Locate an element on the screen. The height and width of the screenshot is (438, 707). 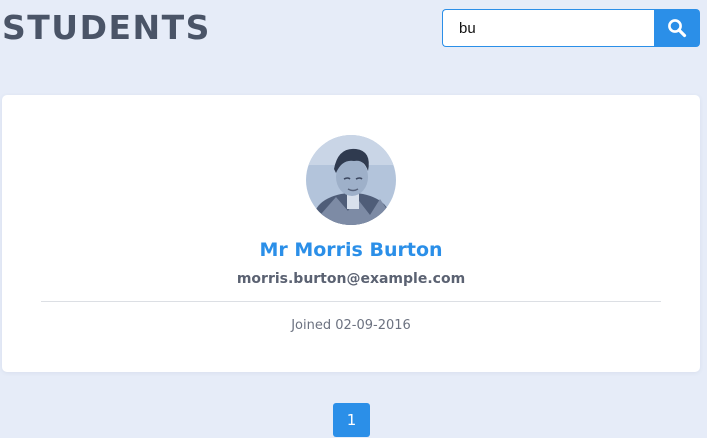
joined-date: Joined 02-09-2016 is located at coordinates (351, 325).